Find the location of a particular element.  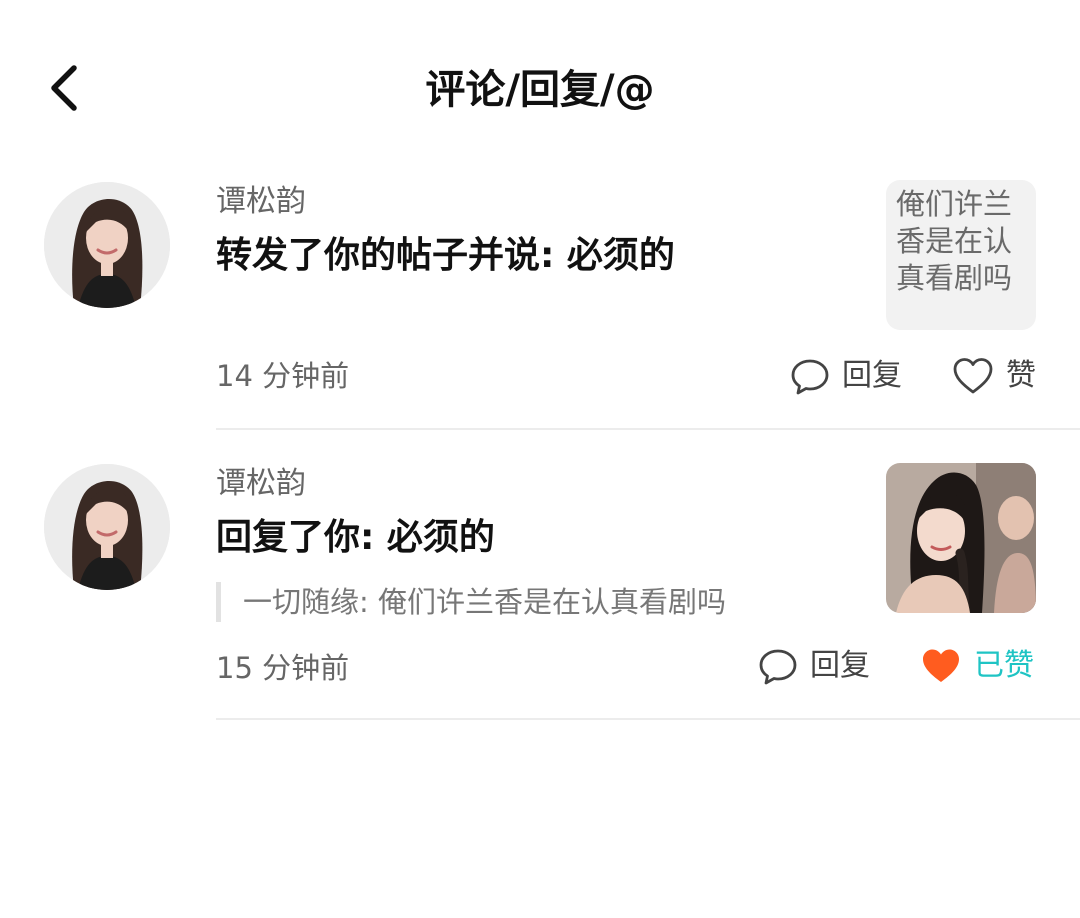

notification-message: 转发了你的帖子并说: 必须的 is located at coordinates (445, 255).